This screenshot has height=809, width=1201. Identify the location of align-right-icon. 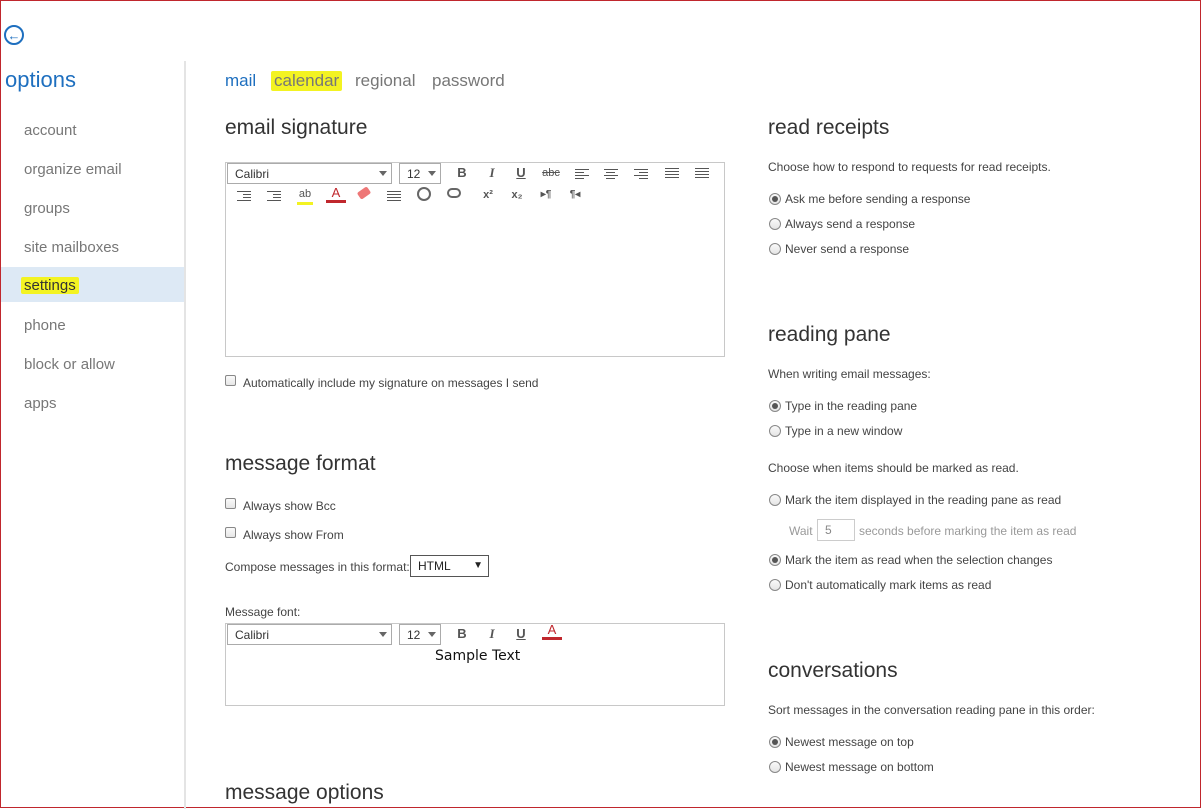
(641, 174).